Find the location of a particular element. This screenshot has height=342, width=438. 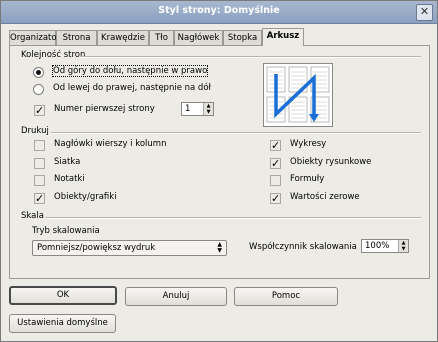

scale-factor-spin: 100% ▲ ▼ is located at coordinates (385, 246).